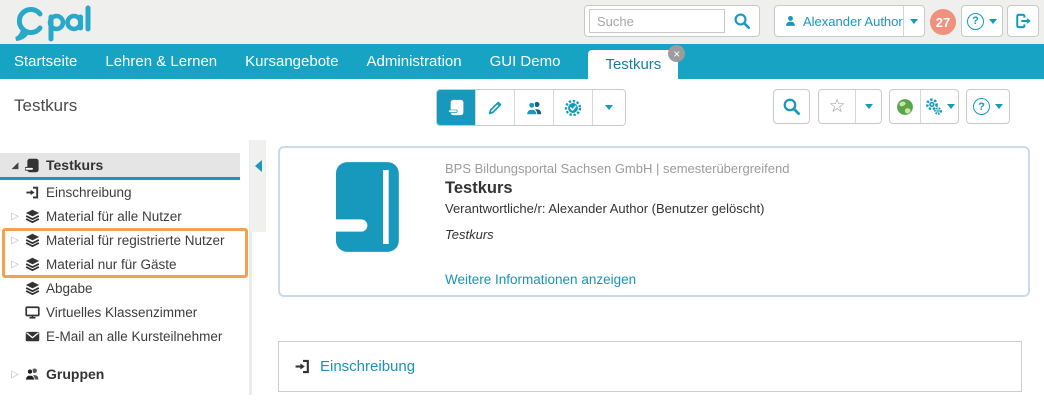 Image resolution: width=1044 pixels, height=410 pixels. I want to click on gears-icon, so click(933, 106).